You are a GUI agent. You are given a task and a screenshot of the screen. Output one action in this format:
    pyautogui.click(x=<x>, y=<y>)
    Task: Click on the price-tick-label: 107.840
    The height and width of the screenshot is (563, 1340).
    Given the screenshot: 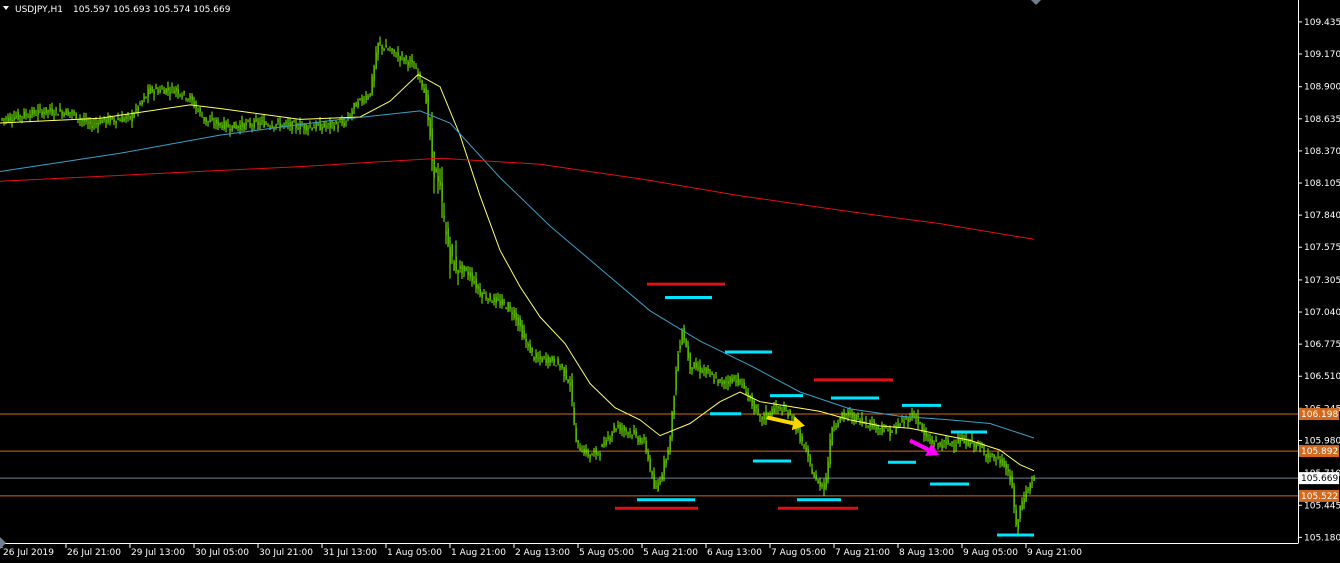 What is the action you would take?
    pyautogui.click(x=1322, y=216)
    